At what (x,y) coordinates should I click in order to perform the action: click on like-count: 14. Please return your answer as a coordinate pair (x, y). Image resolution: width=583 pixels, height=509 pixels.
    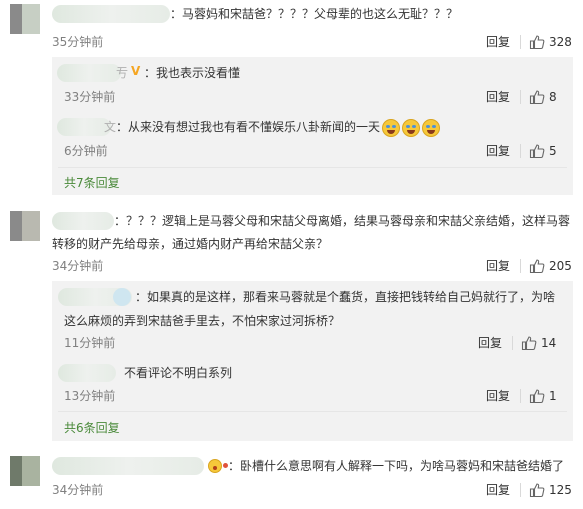
    Looking at the image, I should click on (549, 343).